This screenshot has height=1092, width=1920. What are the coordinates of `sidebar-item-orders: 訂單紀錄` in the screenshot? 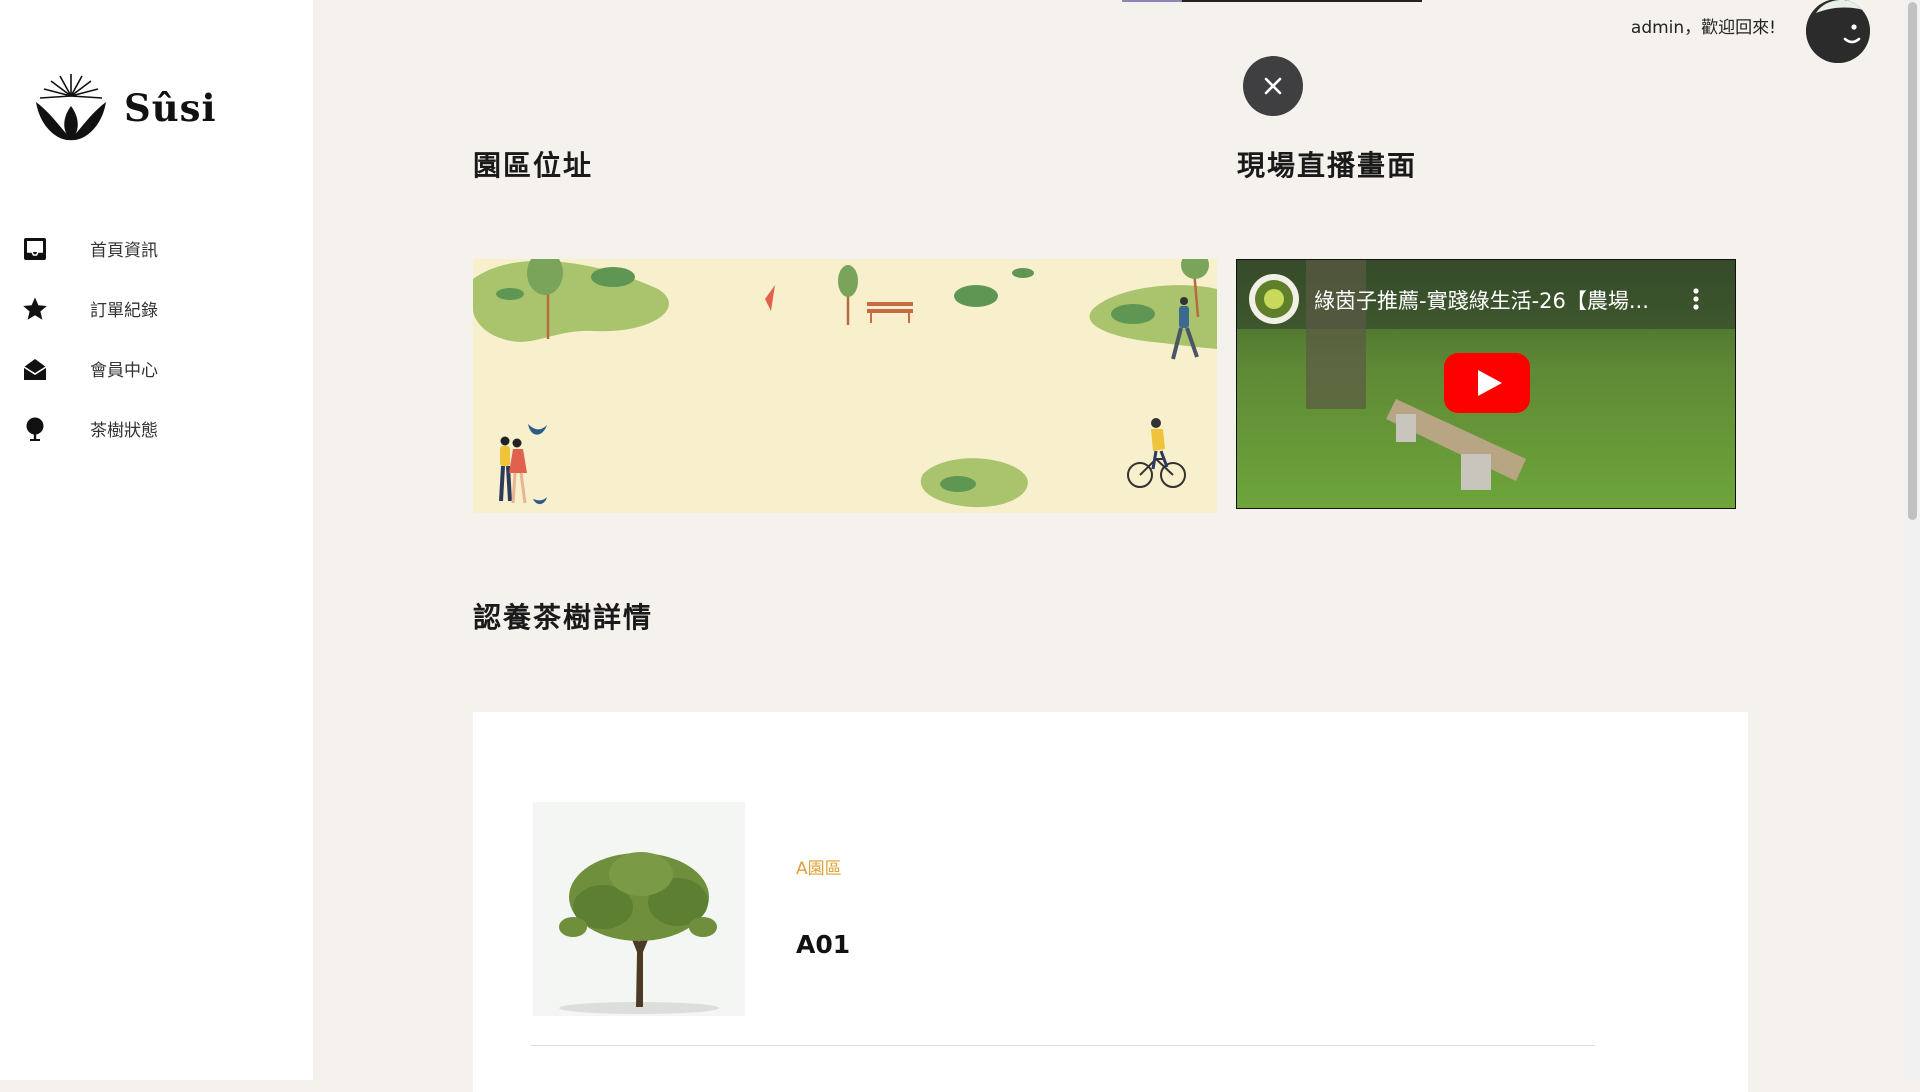 It's located at (156, 308).